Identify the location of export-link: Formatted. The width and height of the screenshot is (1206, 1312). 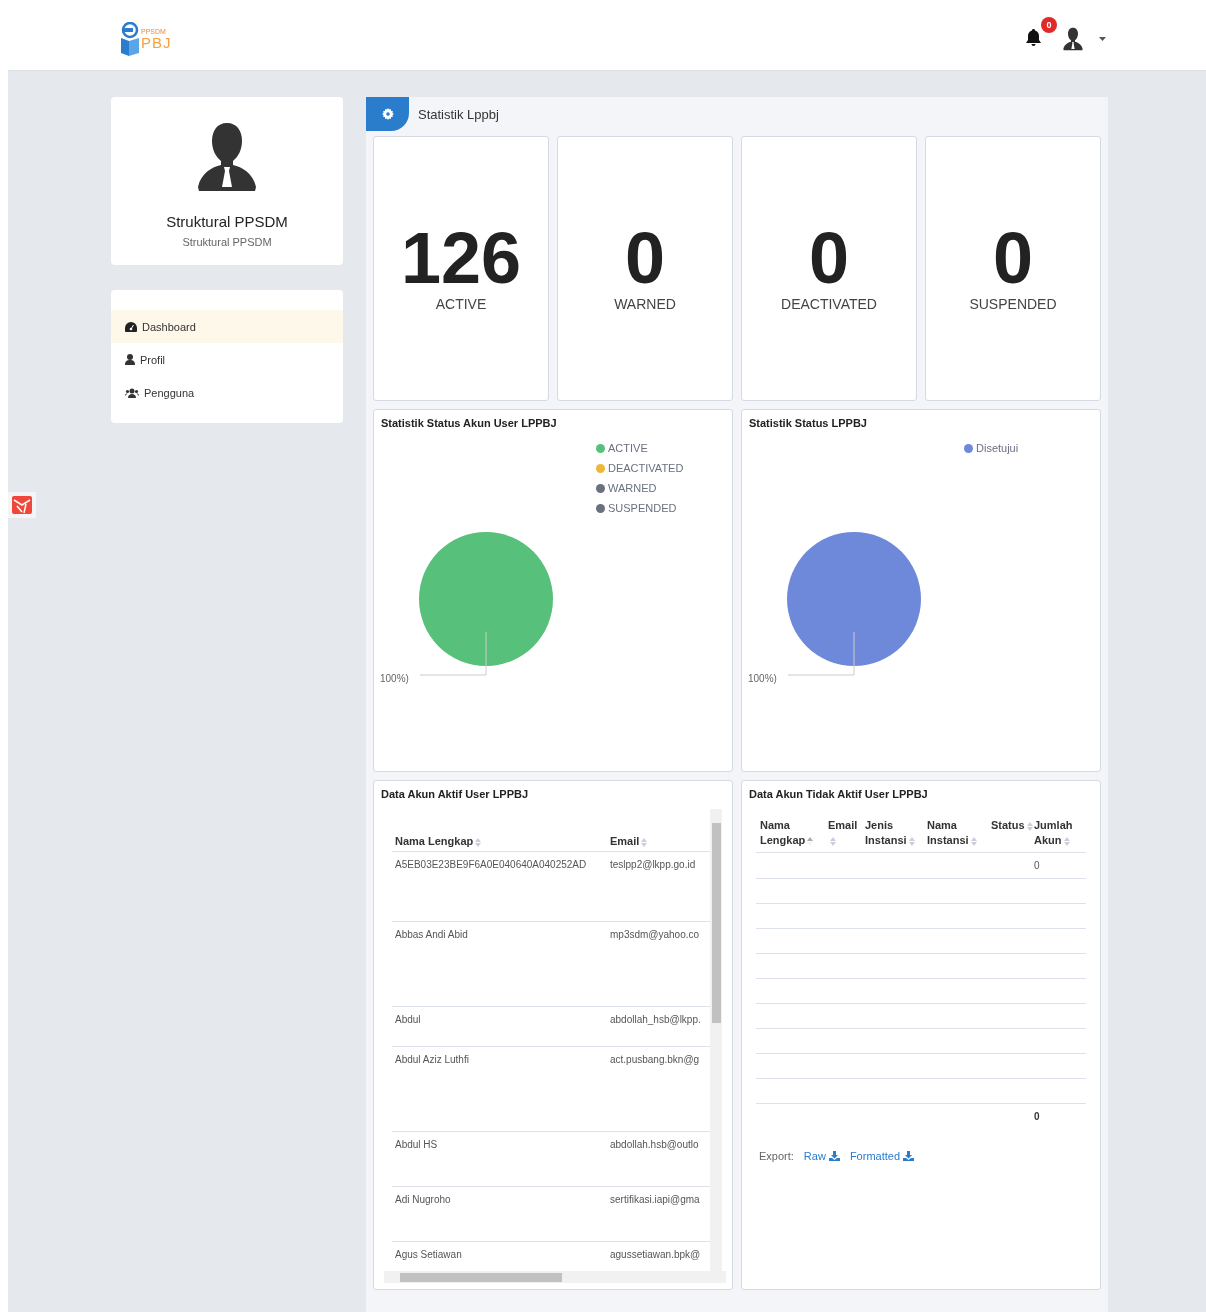
(881, 1156).